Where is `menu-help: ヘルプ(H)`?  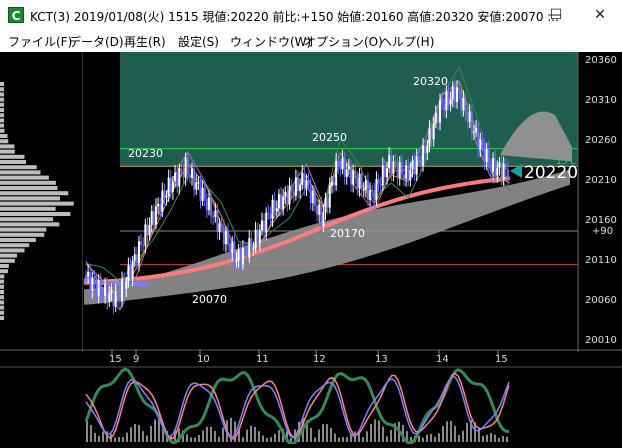 menu-help: ヘルプ(H) is located at coordinates (407, 41).